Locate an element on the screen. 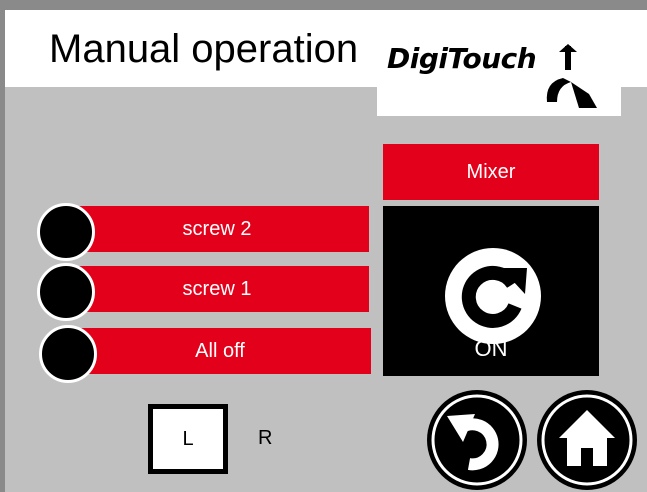  home-button is located at coordinates (587, 440).